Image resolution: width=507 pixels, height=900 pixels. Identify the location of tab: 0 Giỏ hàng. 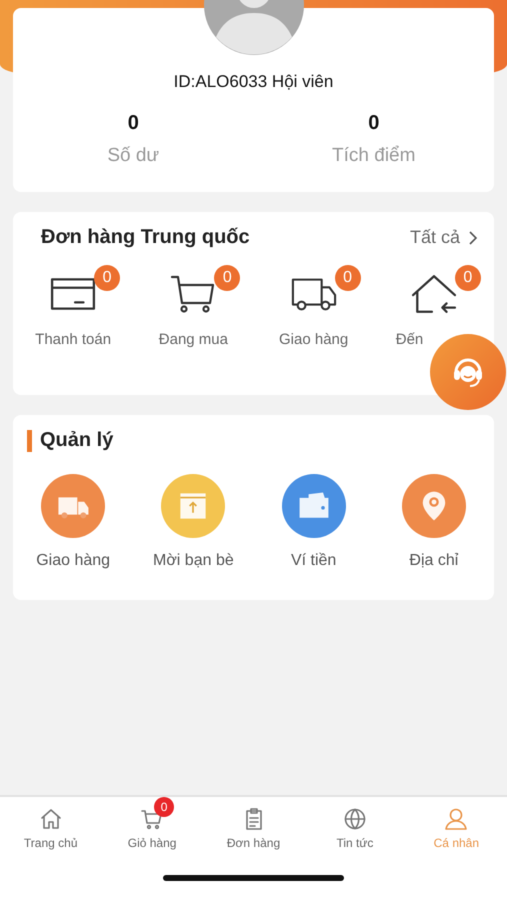
(152, 823).